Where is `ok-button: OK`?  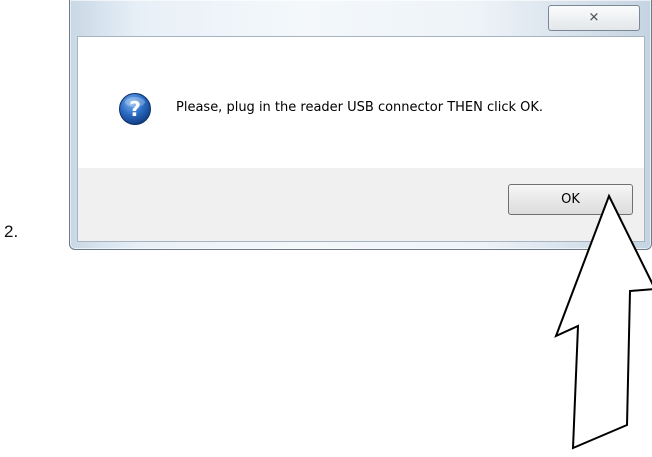 ok-button: OK is located at coordinates (570, 199).